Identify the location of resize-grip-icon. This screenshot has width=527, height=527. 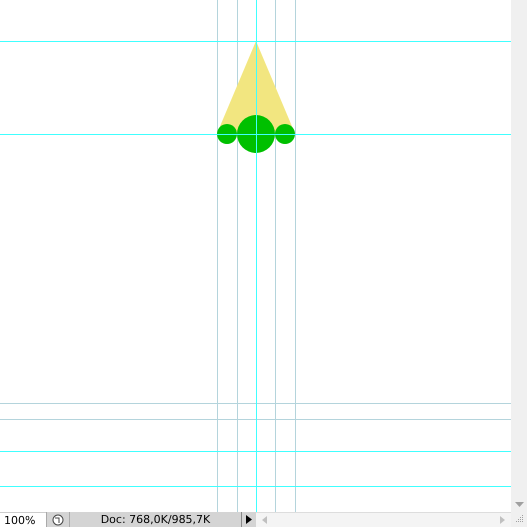
(519, 519).